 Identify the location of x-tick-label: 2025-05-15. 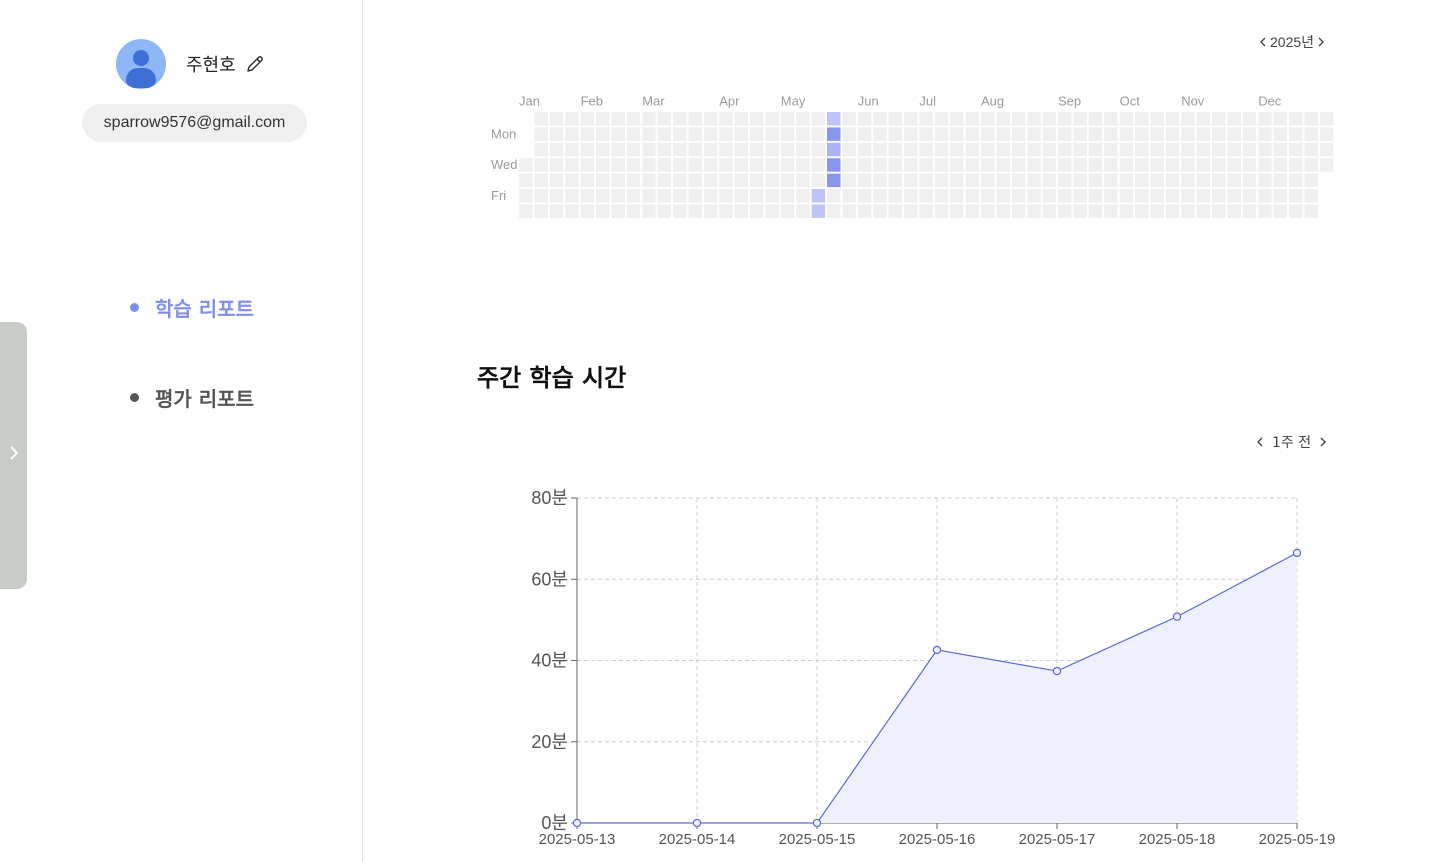
(817, 839).